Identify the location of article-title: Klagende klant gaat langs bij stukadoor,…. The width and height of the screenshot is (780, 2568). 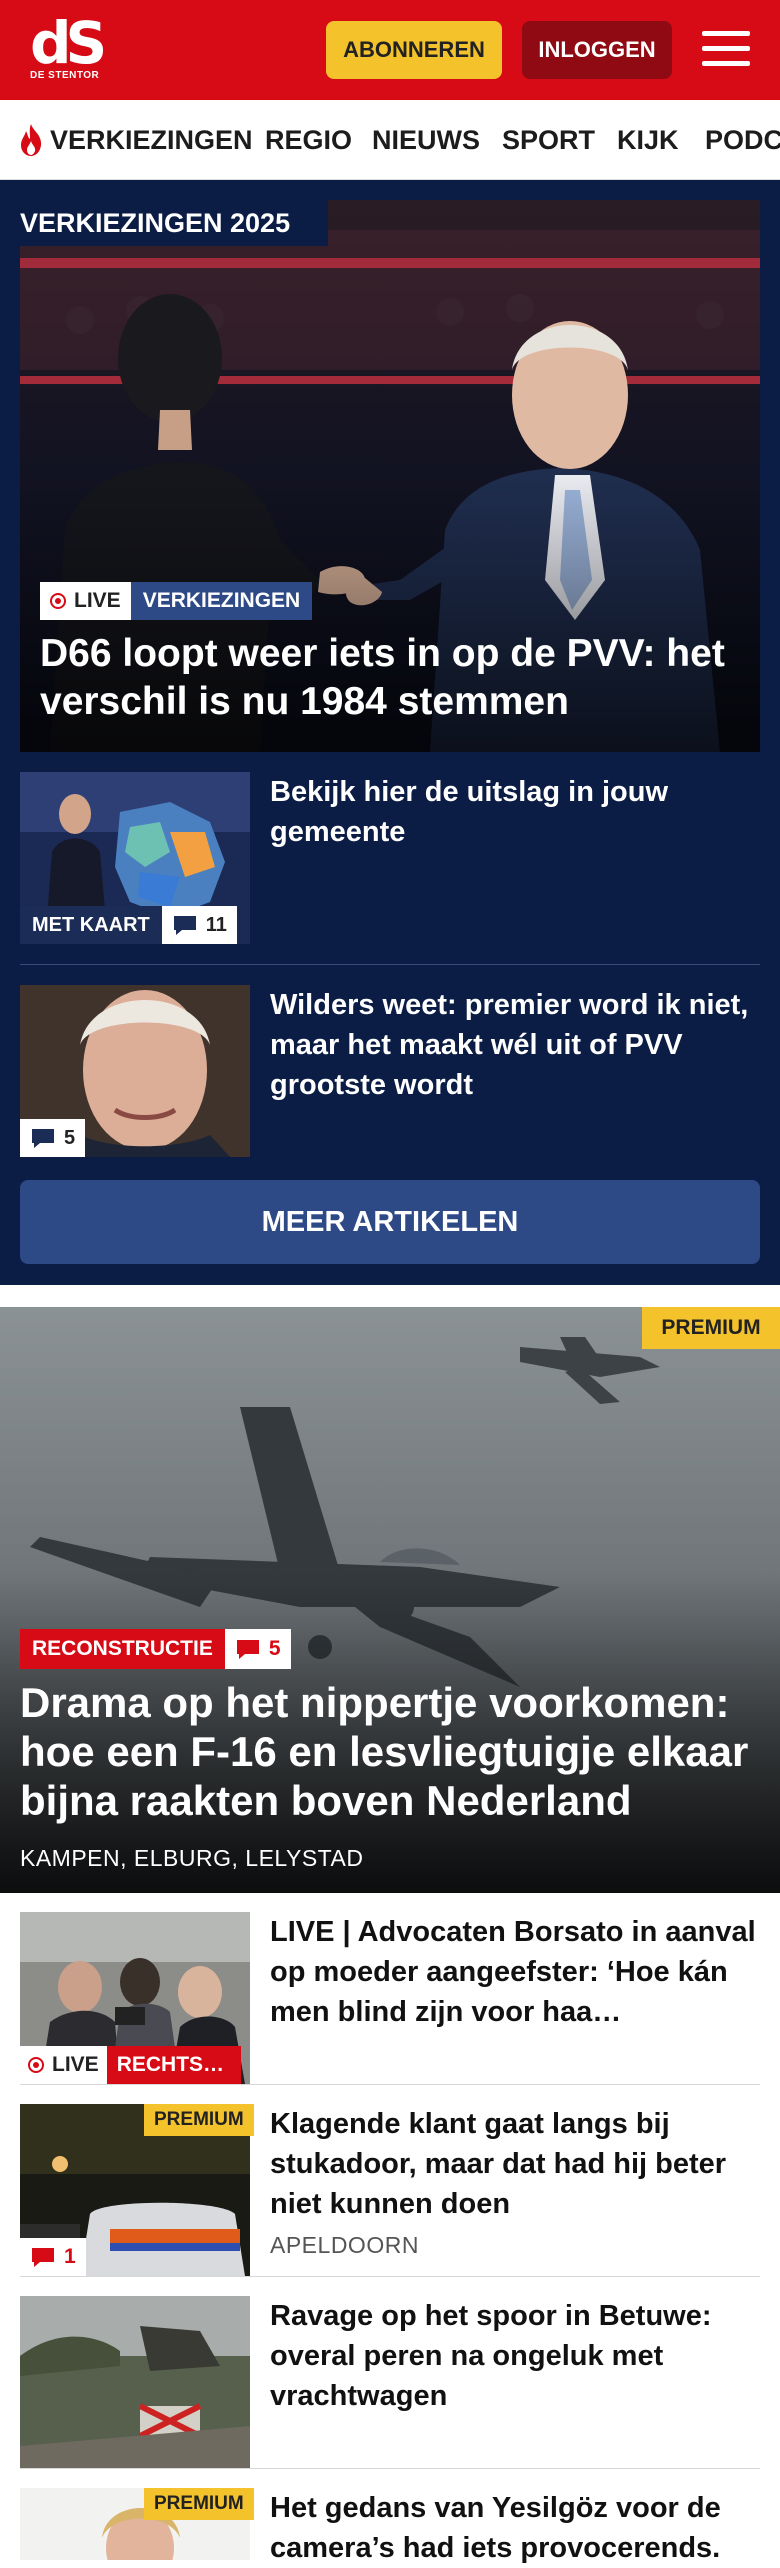
(515, 2164).